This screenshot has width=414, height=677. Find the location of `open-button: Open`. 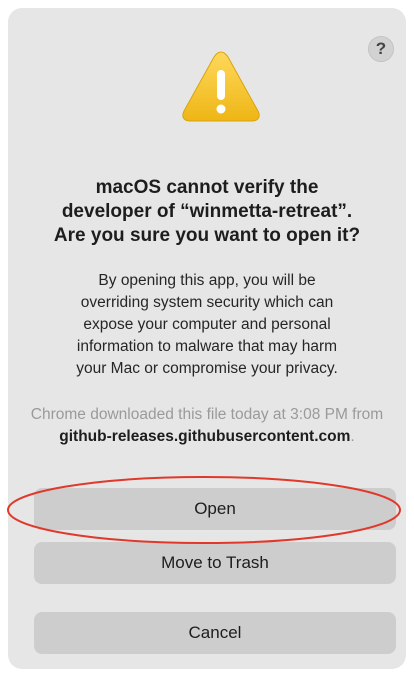

open-button: Open is located at coordinates (215, 509).